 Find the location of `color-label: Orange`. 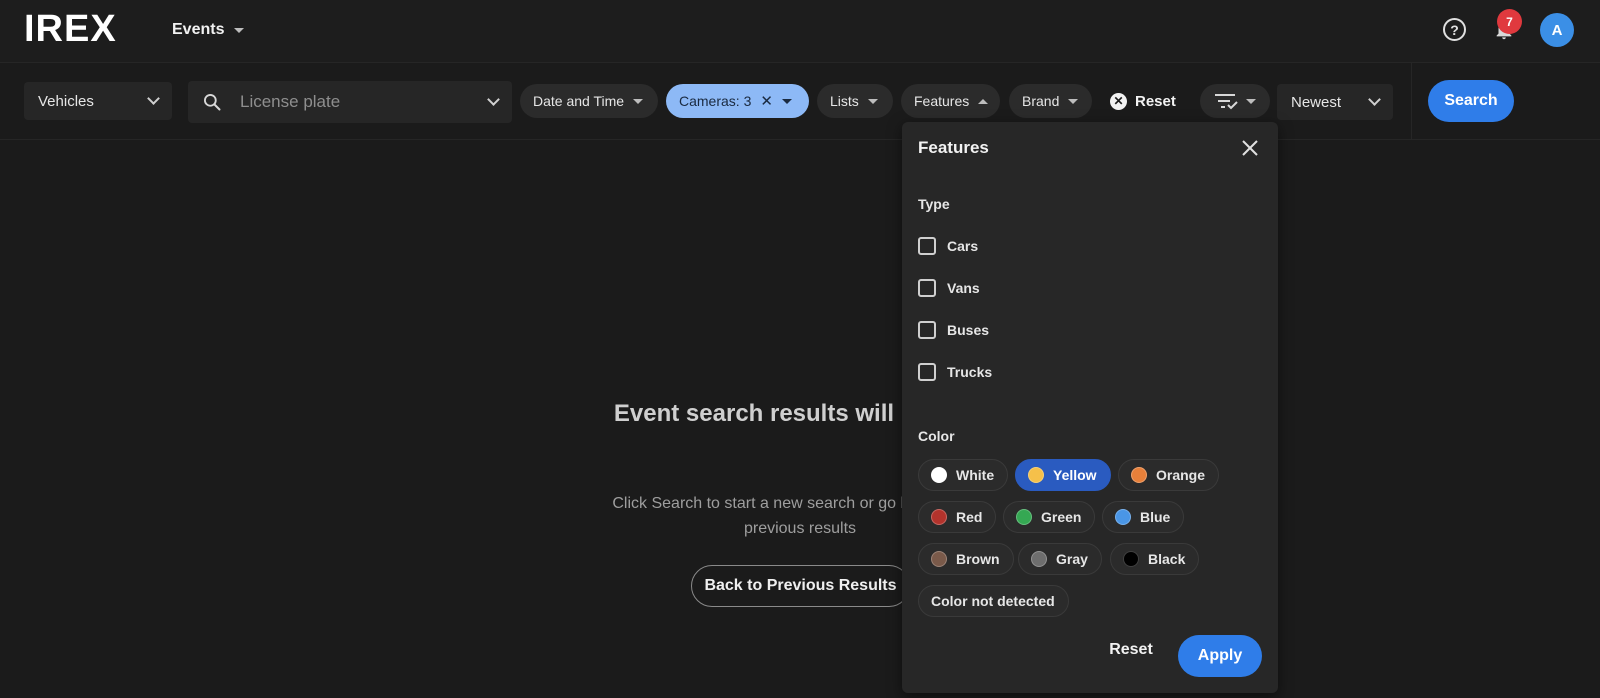

color-label: Orange is located at coordinates (1181, 475).